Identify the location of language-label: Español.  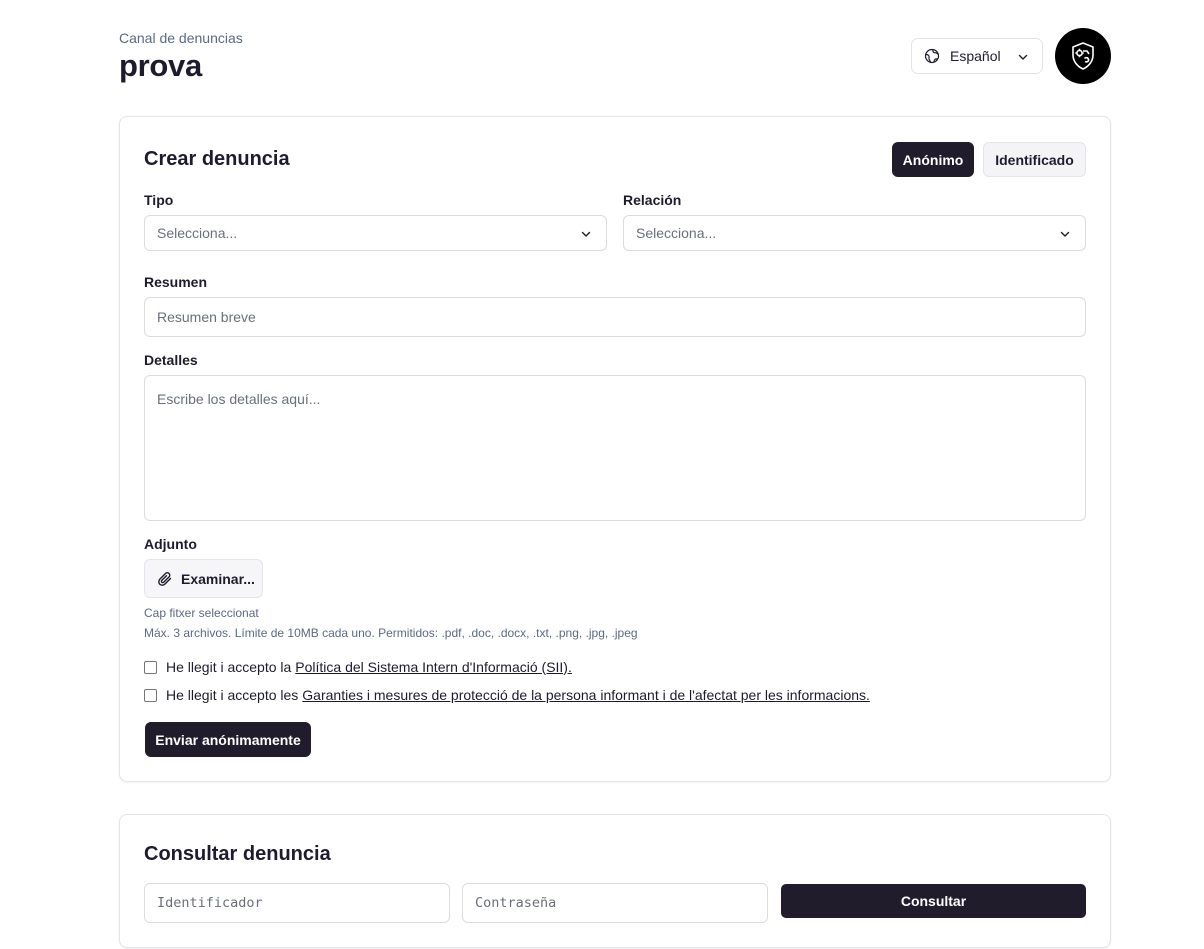
(975, 56).